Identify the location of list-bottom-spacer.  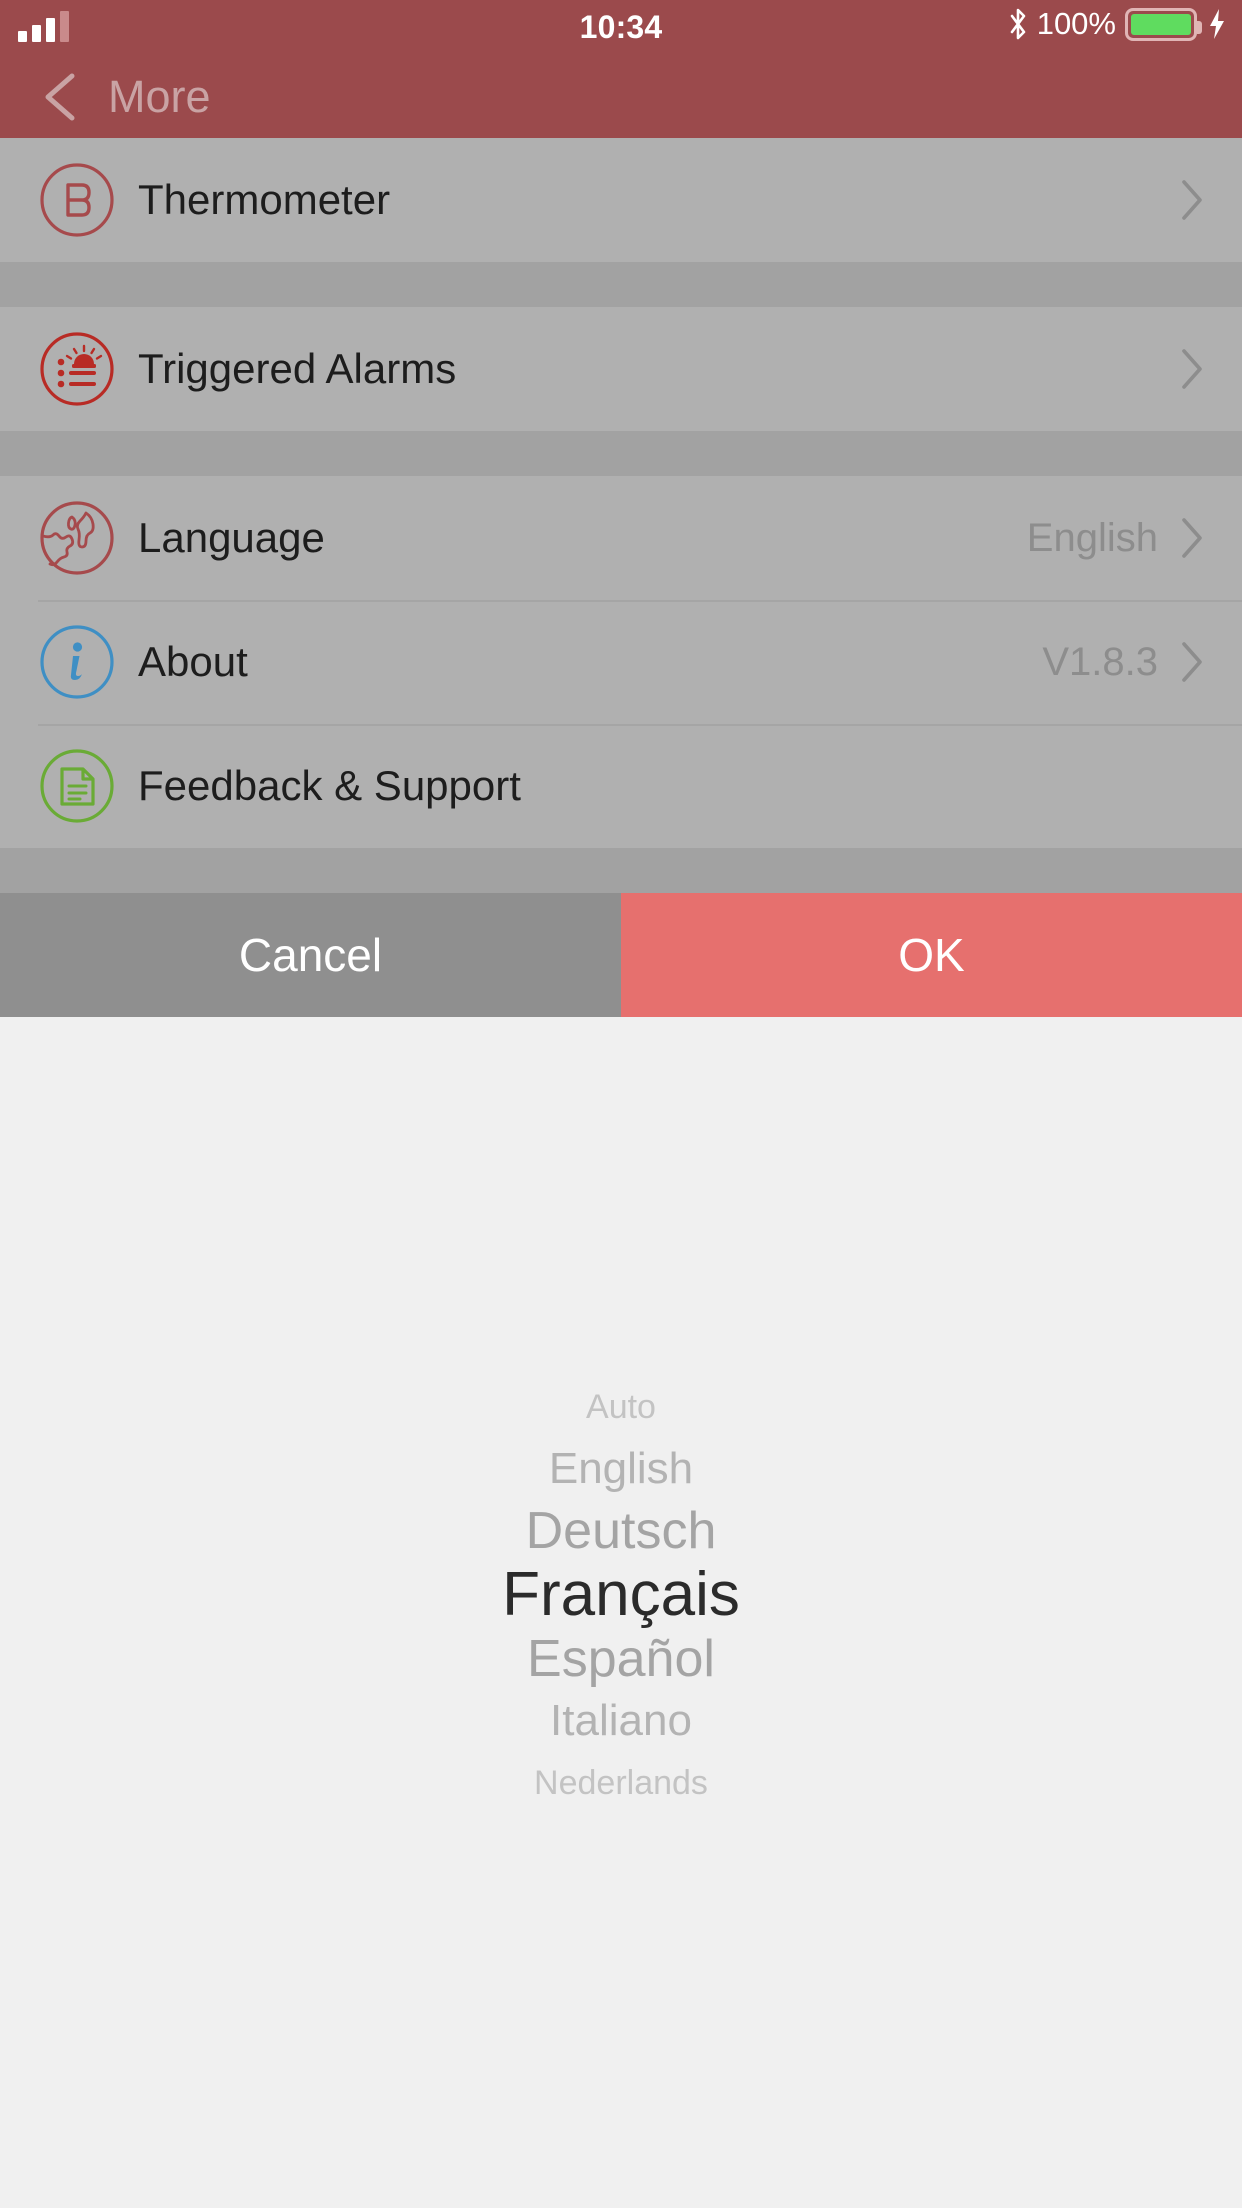
(621, 870).